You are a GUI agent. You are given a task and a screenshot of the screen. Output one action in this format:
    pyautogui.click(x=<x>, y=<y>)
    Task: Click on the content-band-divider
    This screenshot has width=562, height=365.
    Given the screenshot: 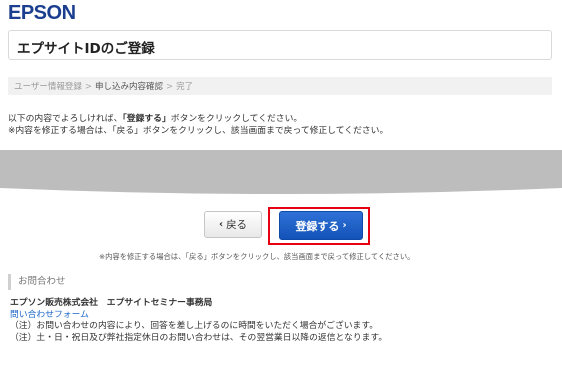 What is the action you would take?
    pyautogui.click(x=281, y=172)
    